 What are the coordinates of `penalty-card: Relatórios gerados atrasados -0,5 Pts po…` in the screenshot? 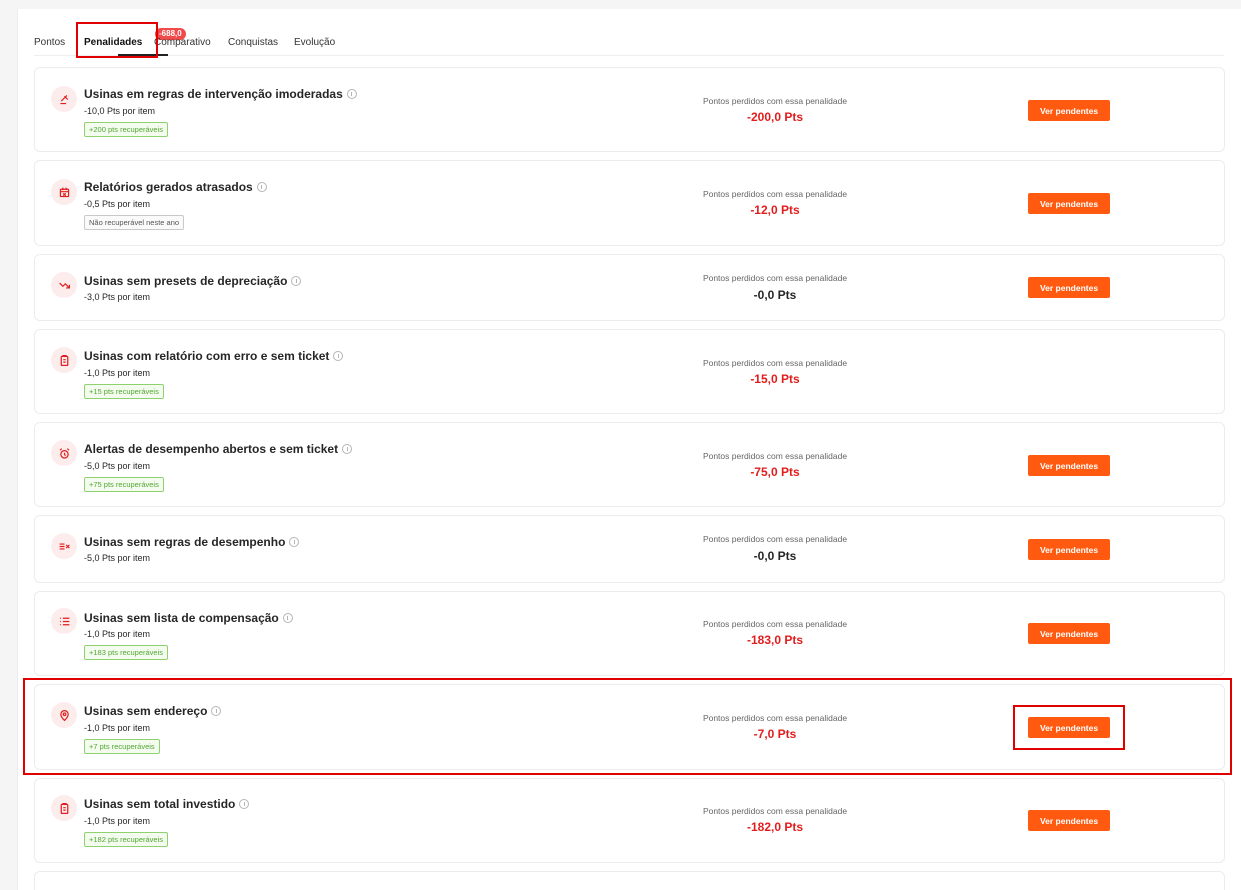 It's located at (629, 203).